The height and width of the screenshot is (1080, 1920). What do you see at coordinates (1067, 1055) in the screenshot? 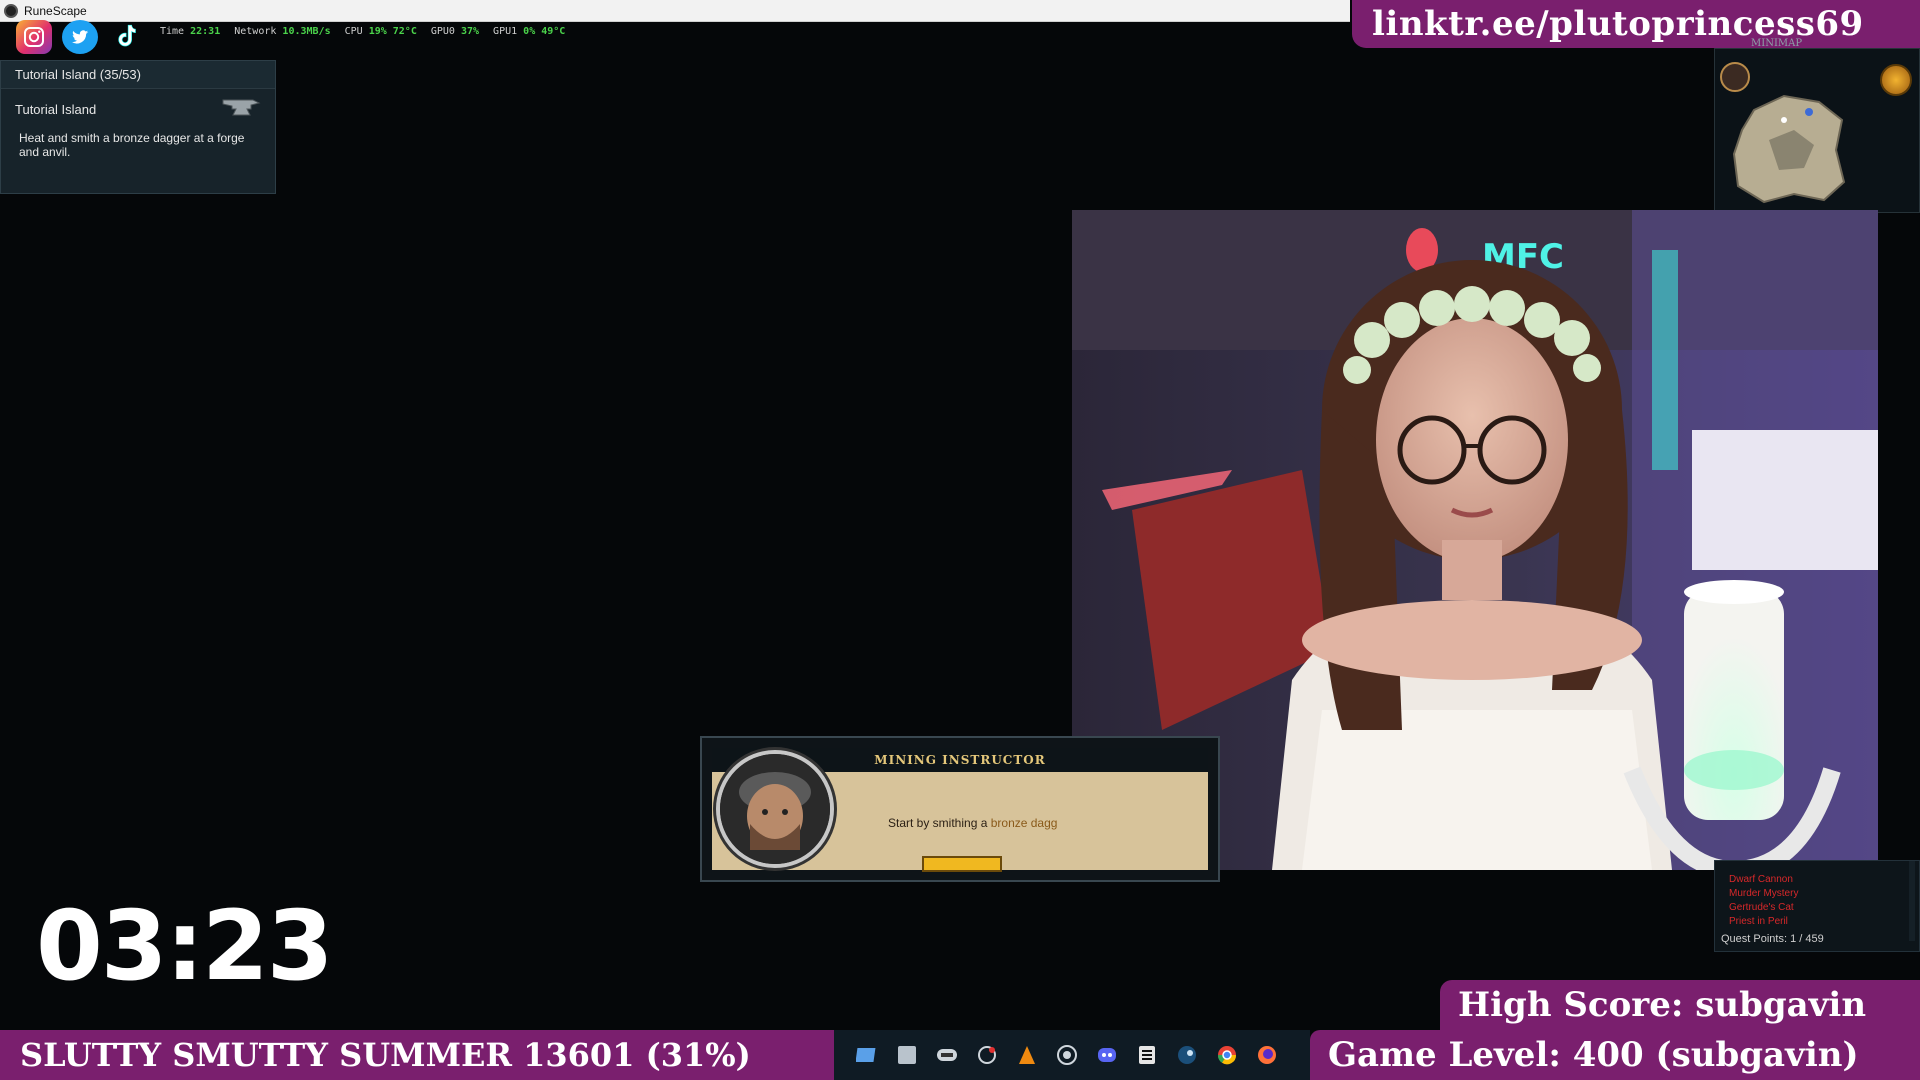
I see `obs-icon` at bounding box center [1067, 1055].